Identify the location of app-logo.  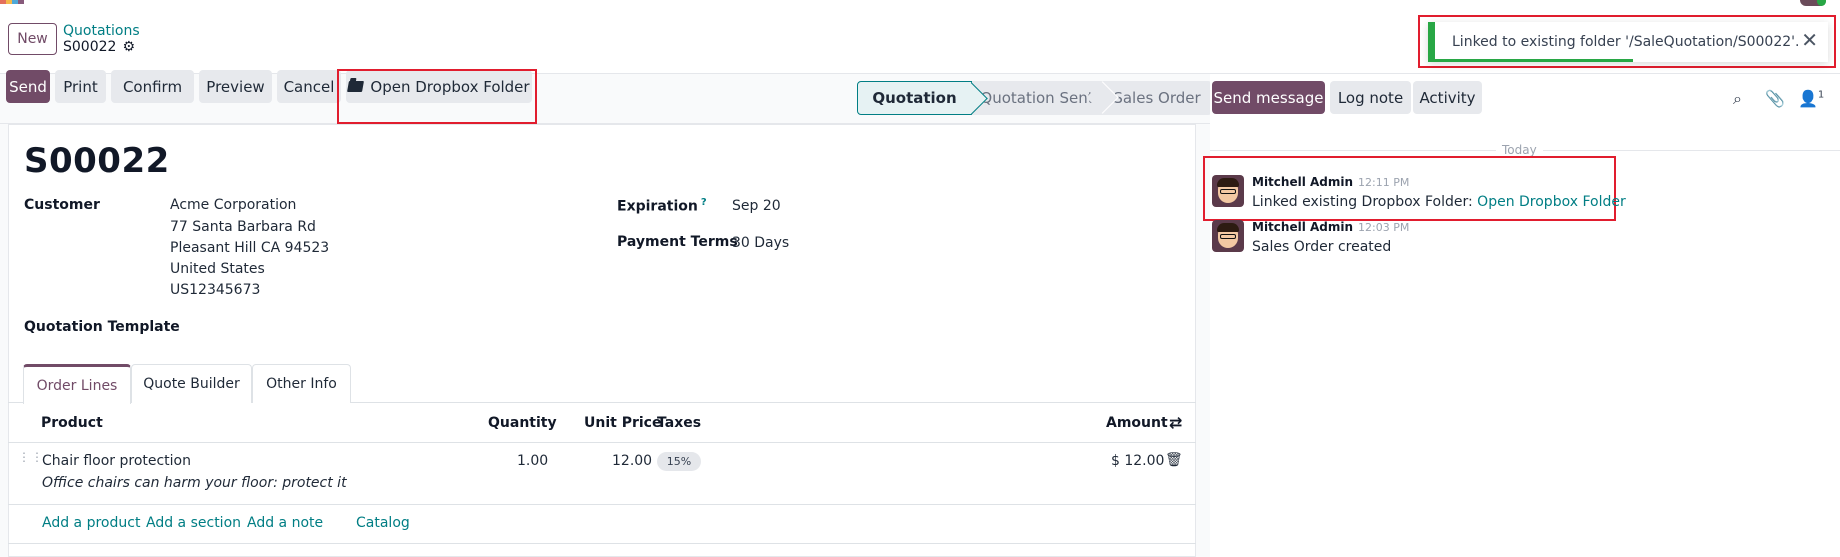
(12, 2).